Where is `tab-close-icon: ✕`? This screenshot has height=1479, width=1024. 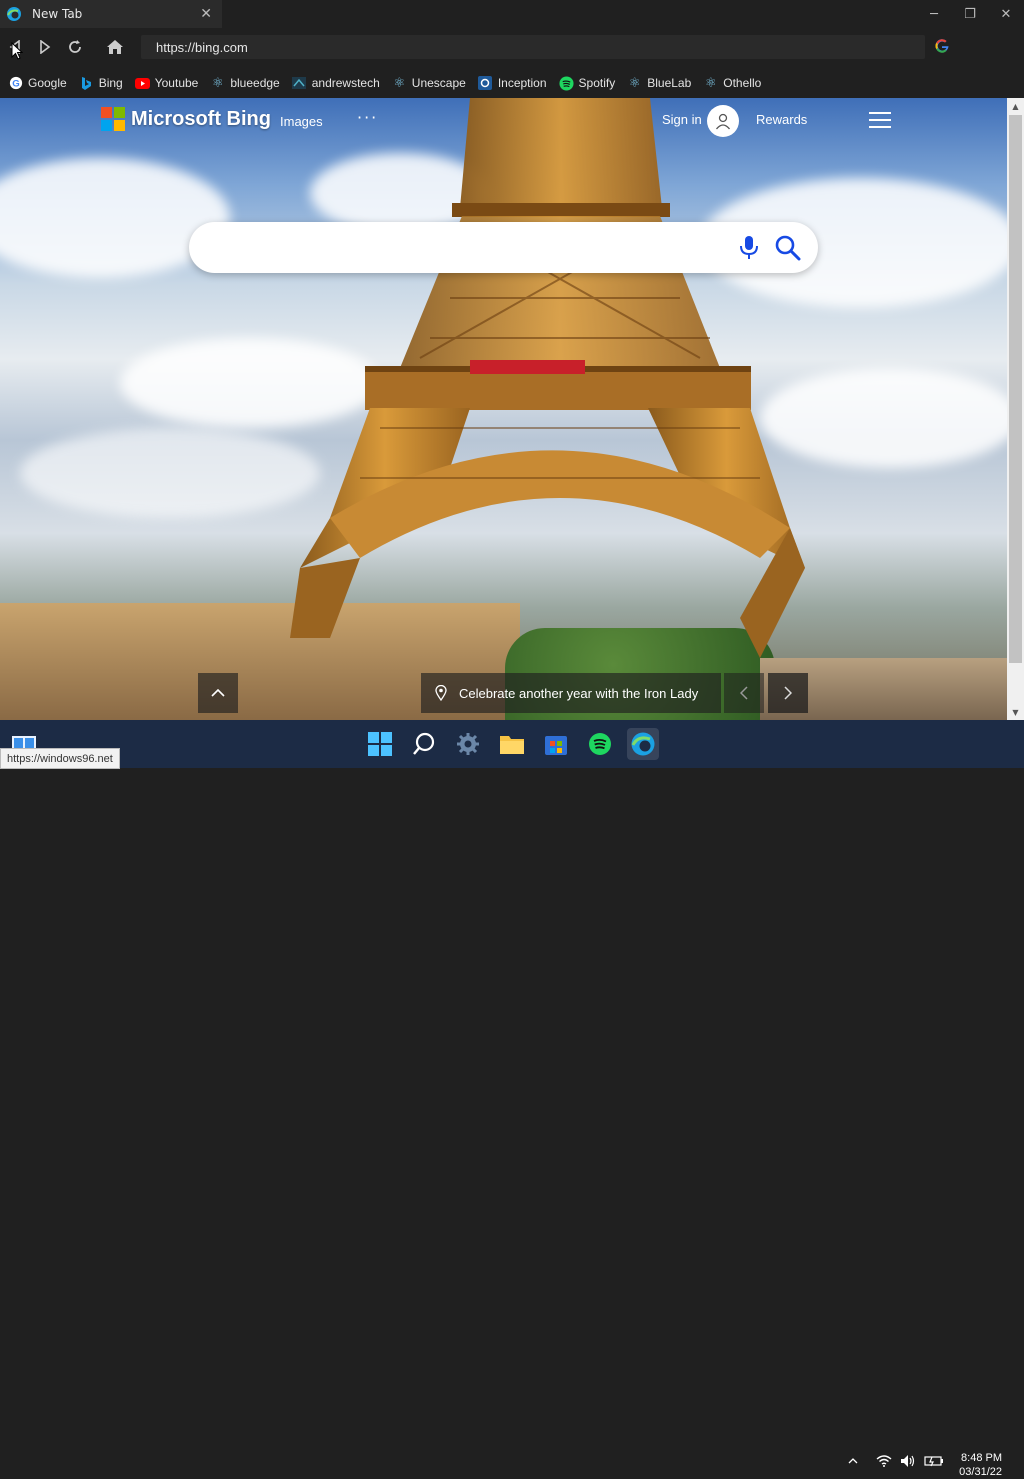 tab-close-icon: ✕ is located at coordinates (206, 14).